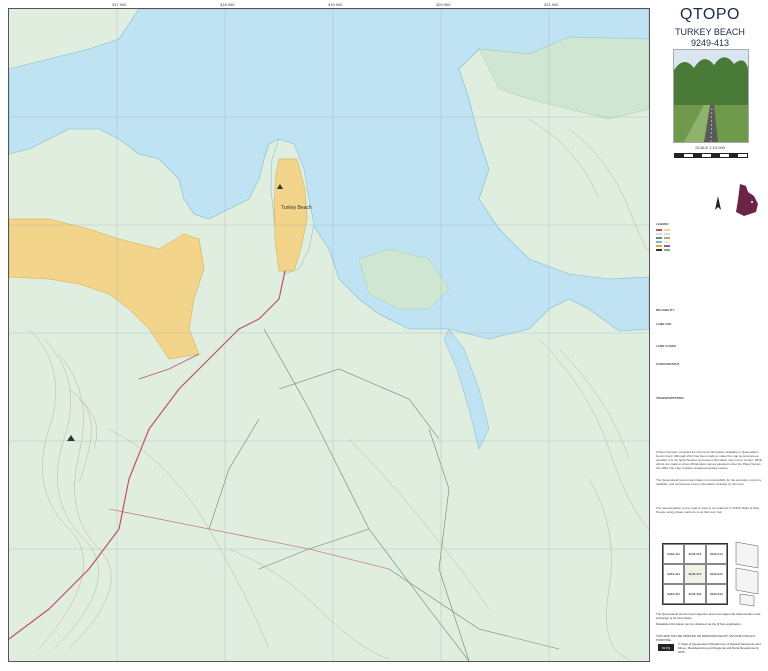 This screenshot has width=768, height=671. I want to click on sheet-cell: 9249-434, so click(716, 594).